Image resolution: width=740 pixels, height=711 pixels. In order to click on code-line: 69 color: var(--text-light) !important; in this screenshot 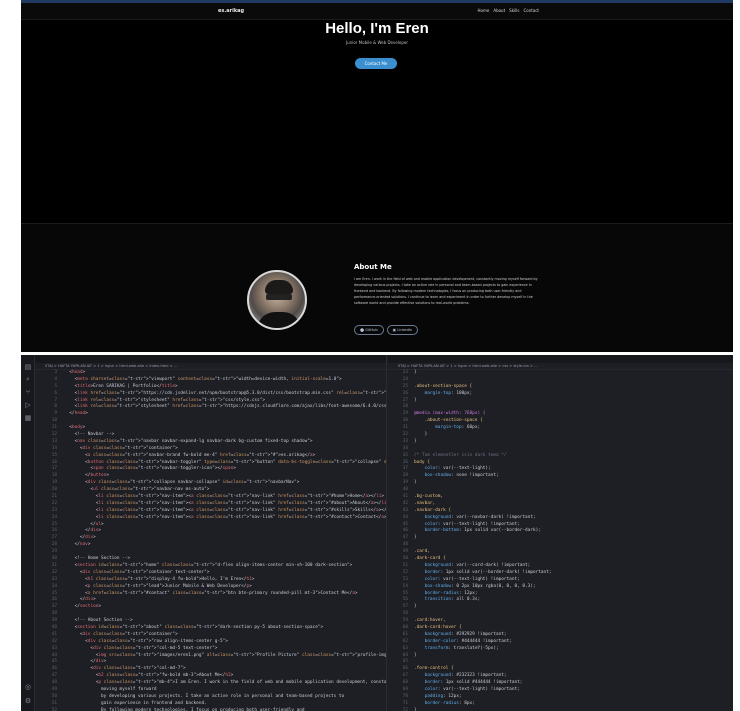, I will do `click(560, 690)`.